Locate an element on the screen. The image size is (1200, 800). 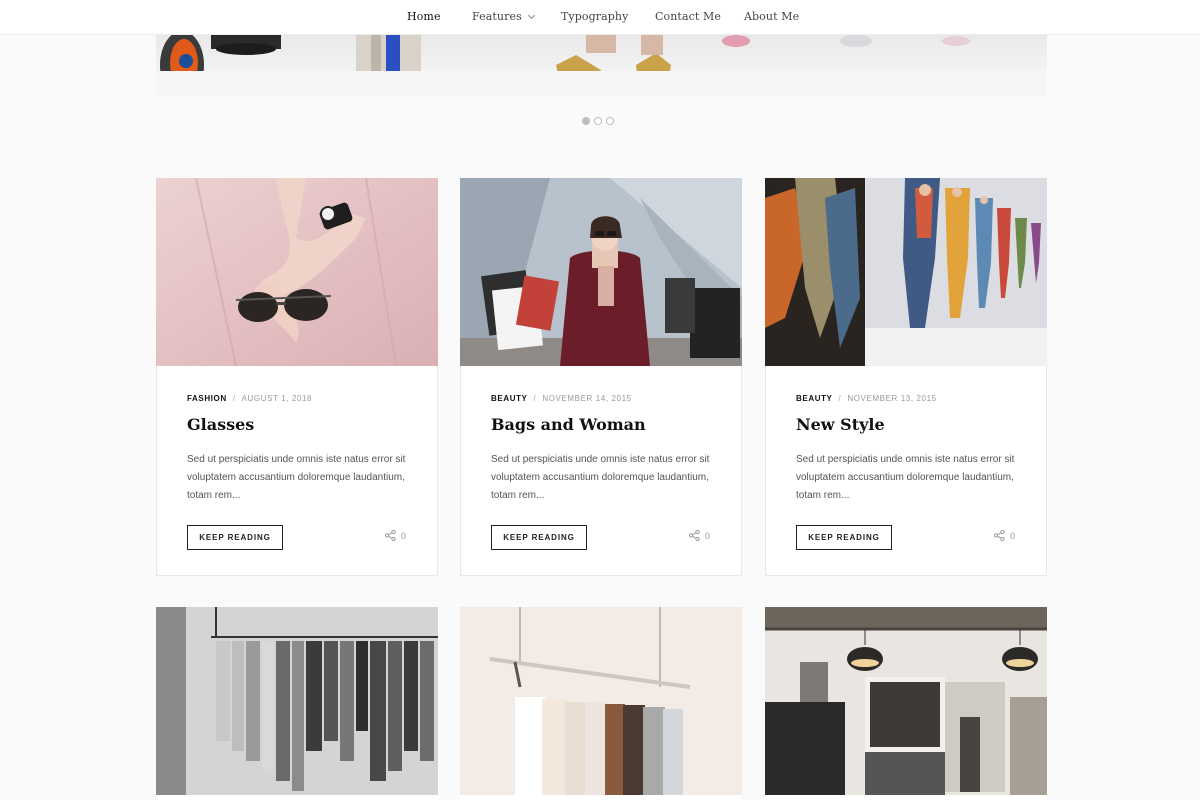
bags-woman-photo is located at coordinates (601, 272).